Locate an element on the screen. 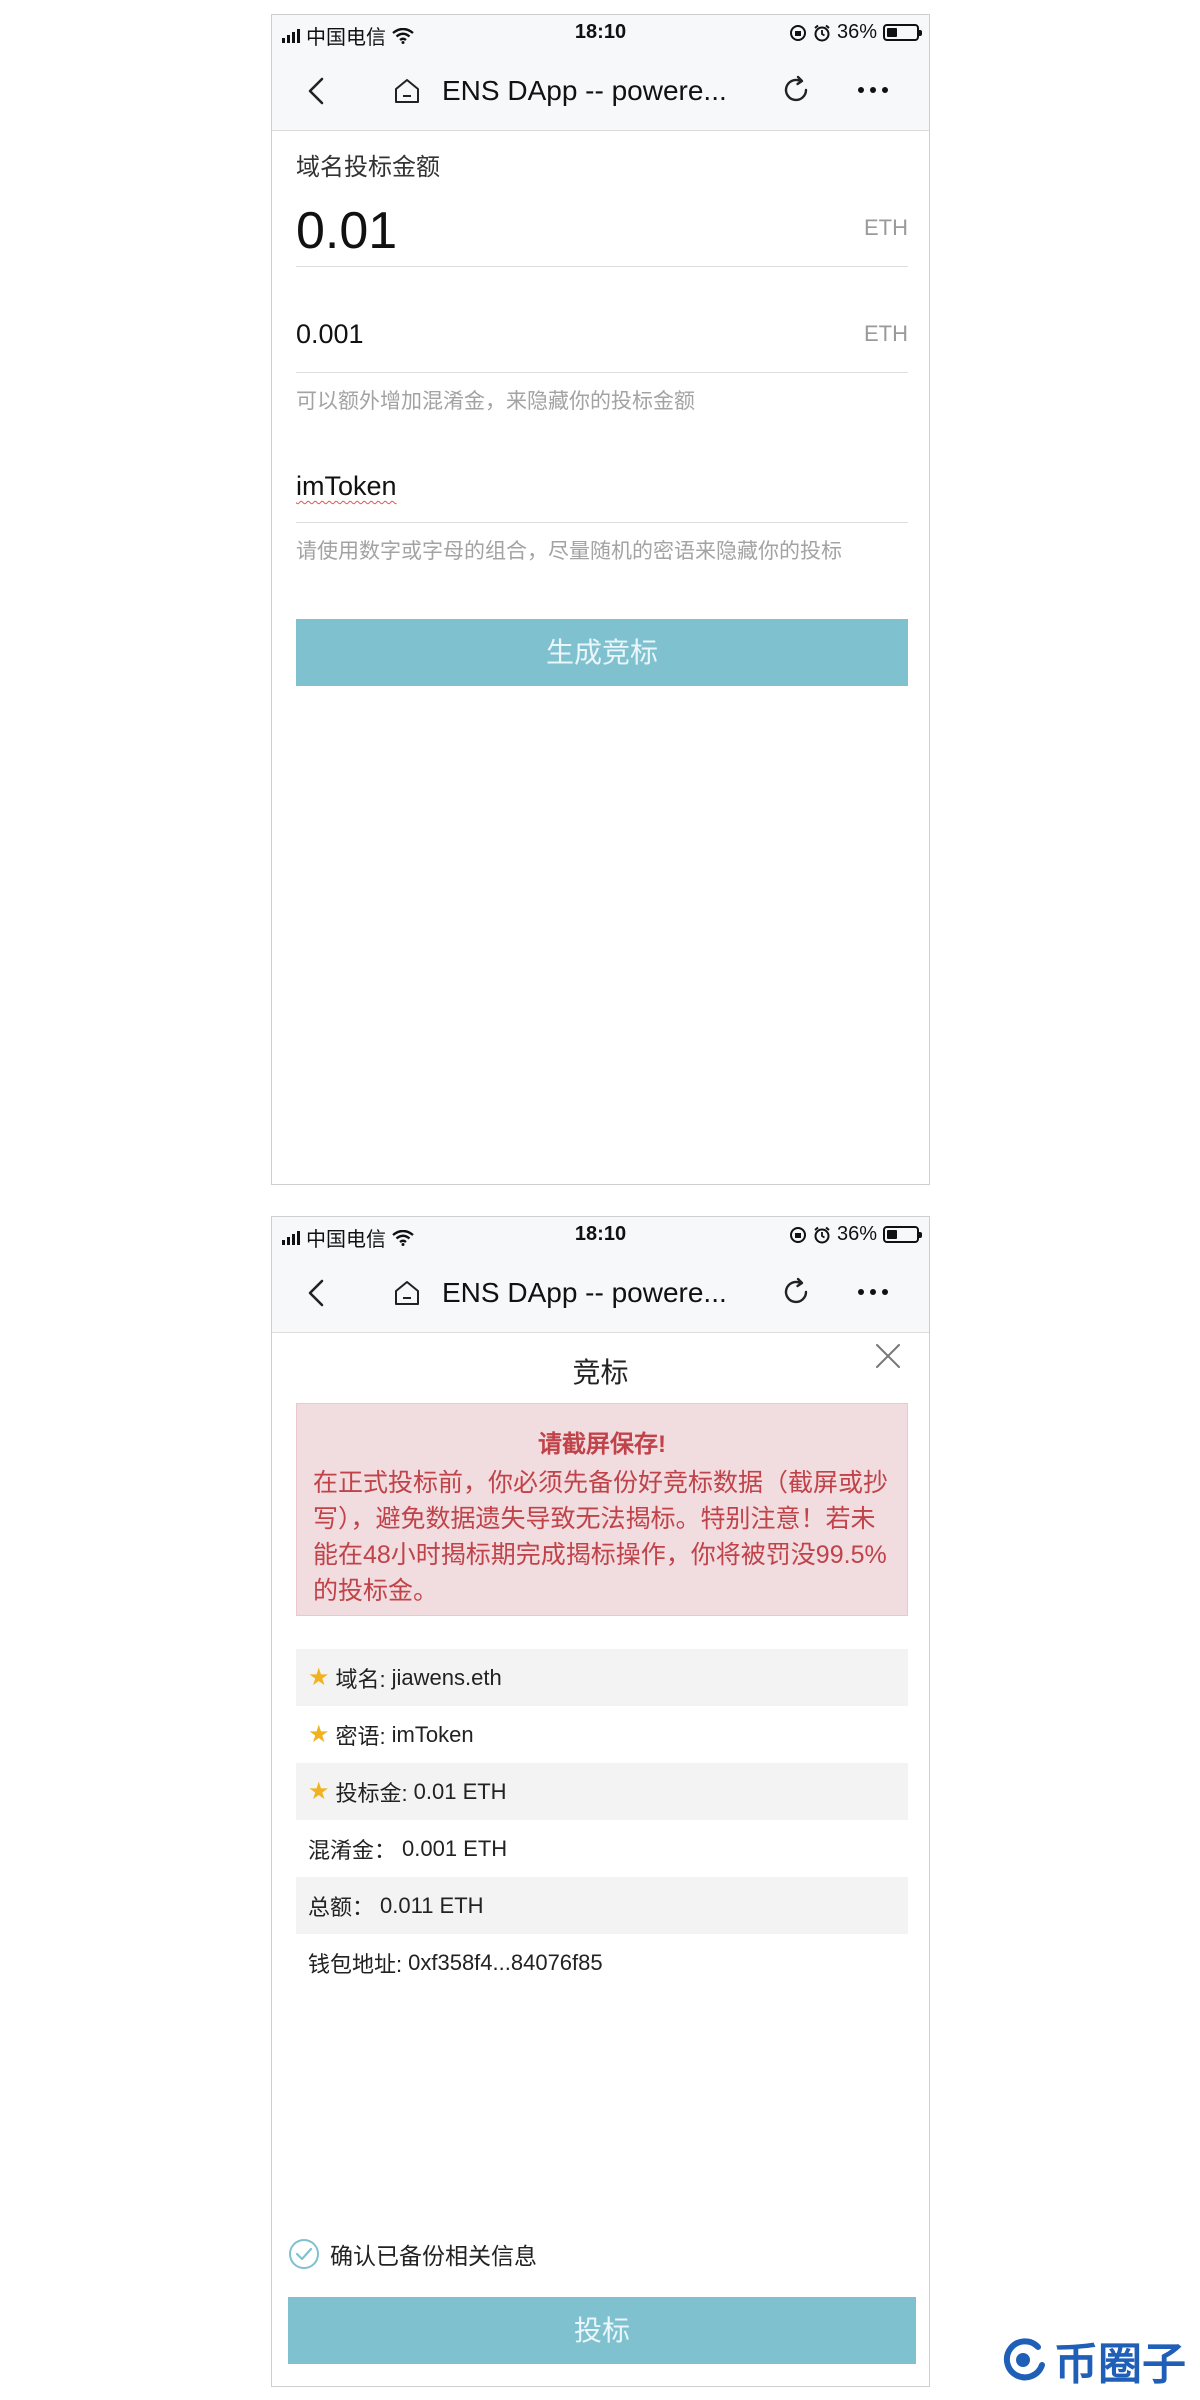 This screenshot has width=1200, height=2400. info-label: 投标金: is located at coordinates (371, 1793).